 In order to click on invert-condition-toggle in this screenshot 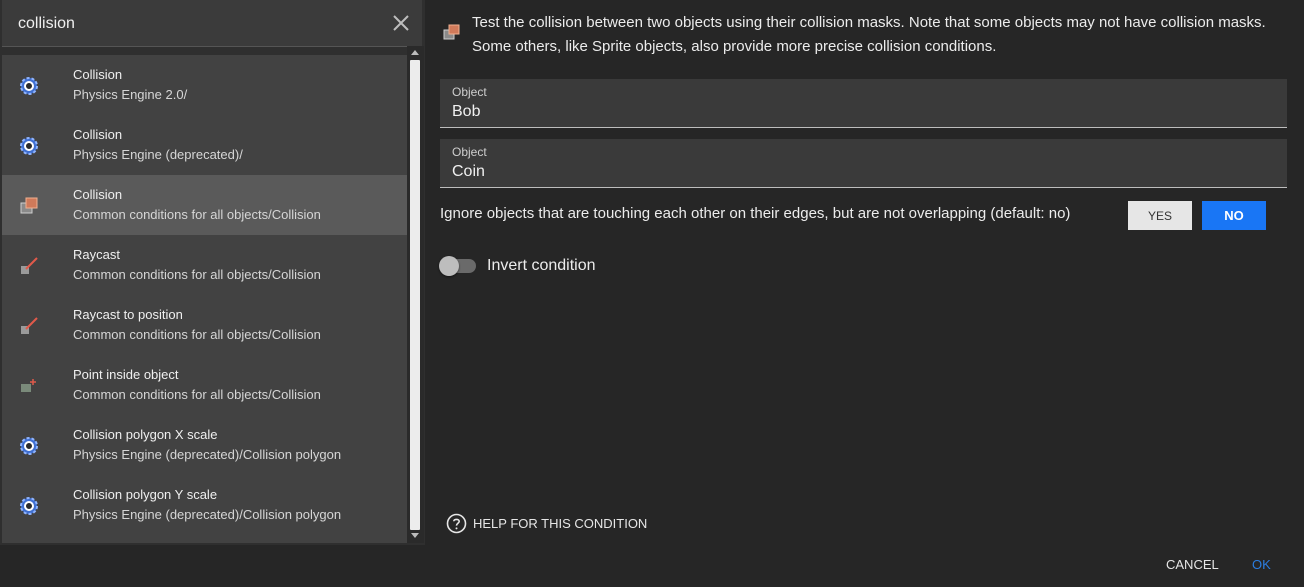, I will do `click(457, 266)`.